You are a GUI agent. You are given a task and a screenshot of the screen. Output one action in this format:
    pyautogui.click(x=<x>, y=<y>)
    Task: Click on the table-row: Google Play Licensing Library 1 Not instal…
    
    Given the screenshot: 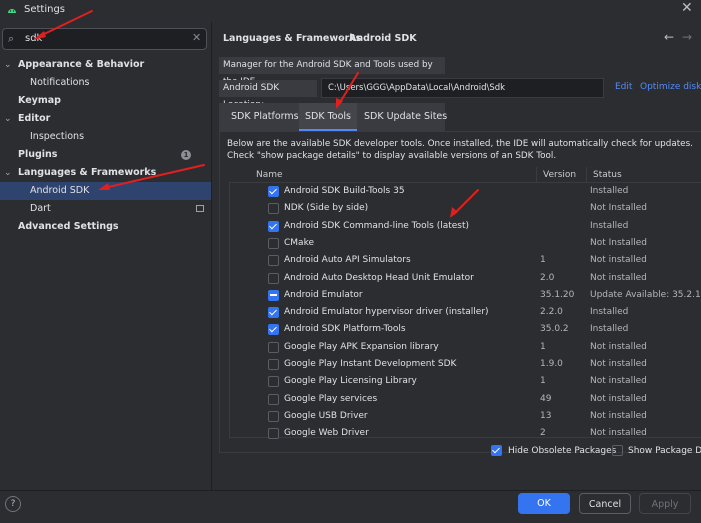 What is the action you would take?
    pyautogui.click(x=465, y=381)
    